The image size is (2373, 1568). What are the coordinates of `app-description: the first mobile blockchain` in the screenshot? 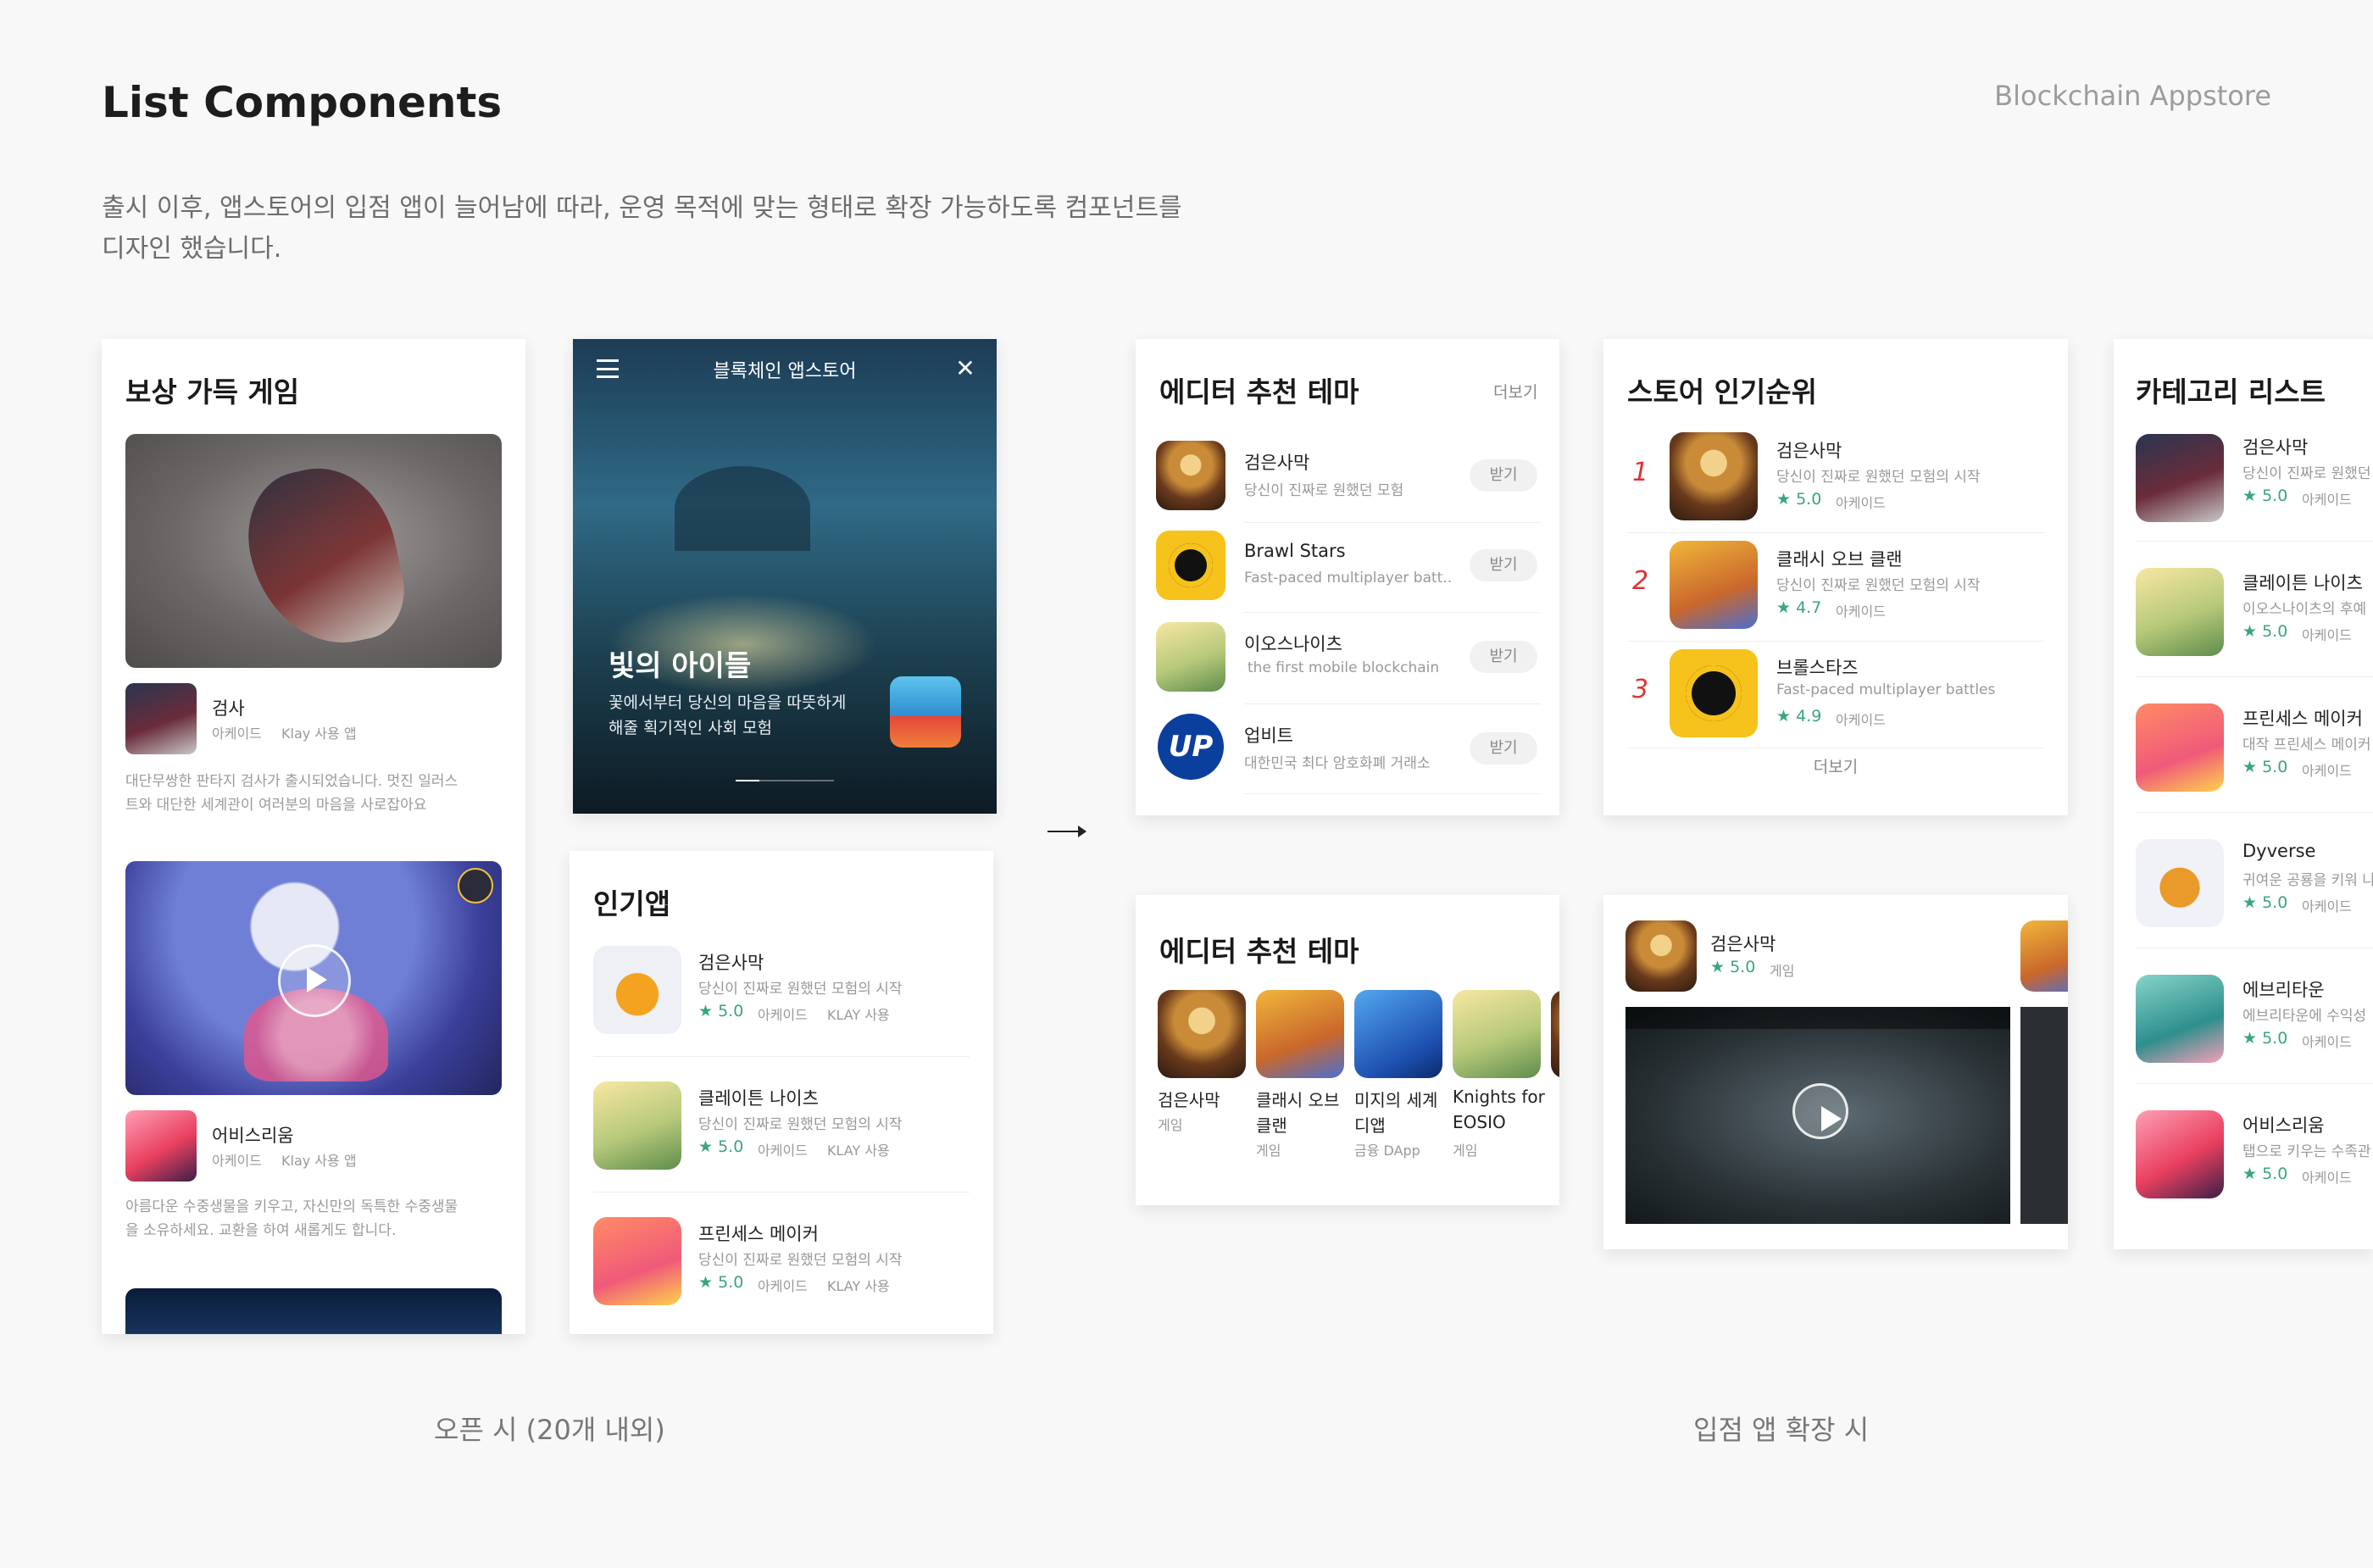 It's located at (1344, 667).